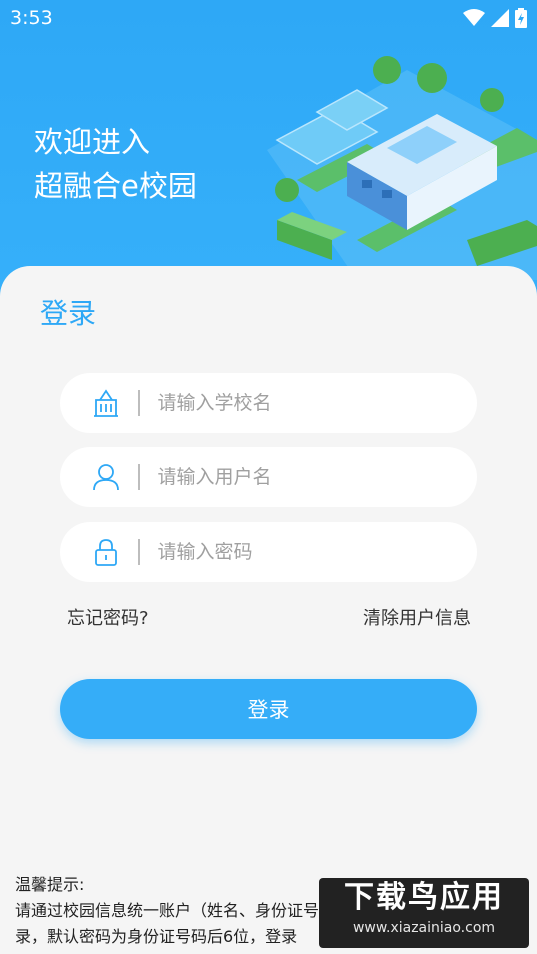 The height and width of the screenshot is (954, 537). I want to click on username-input, so click(307, 477).